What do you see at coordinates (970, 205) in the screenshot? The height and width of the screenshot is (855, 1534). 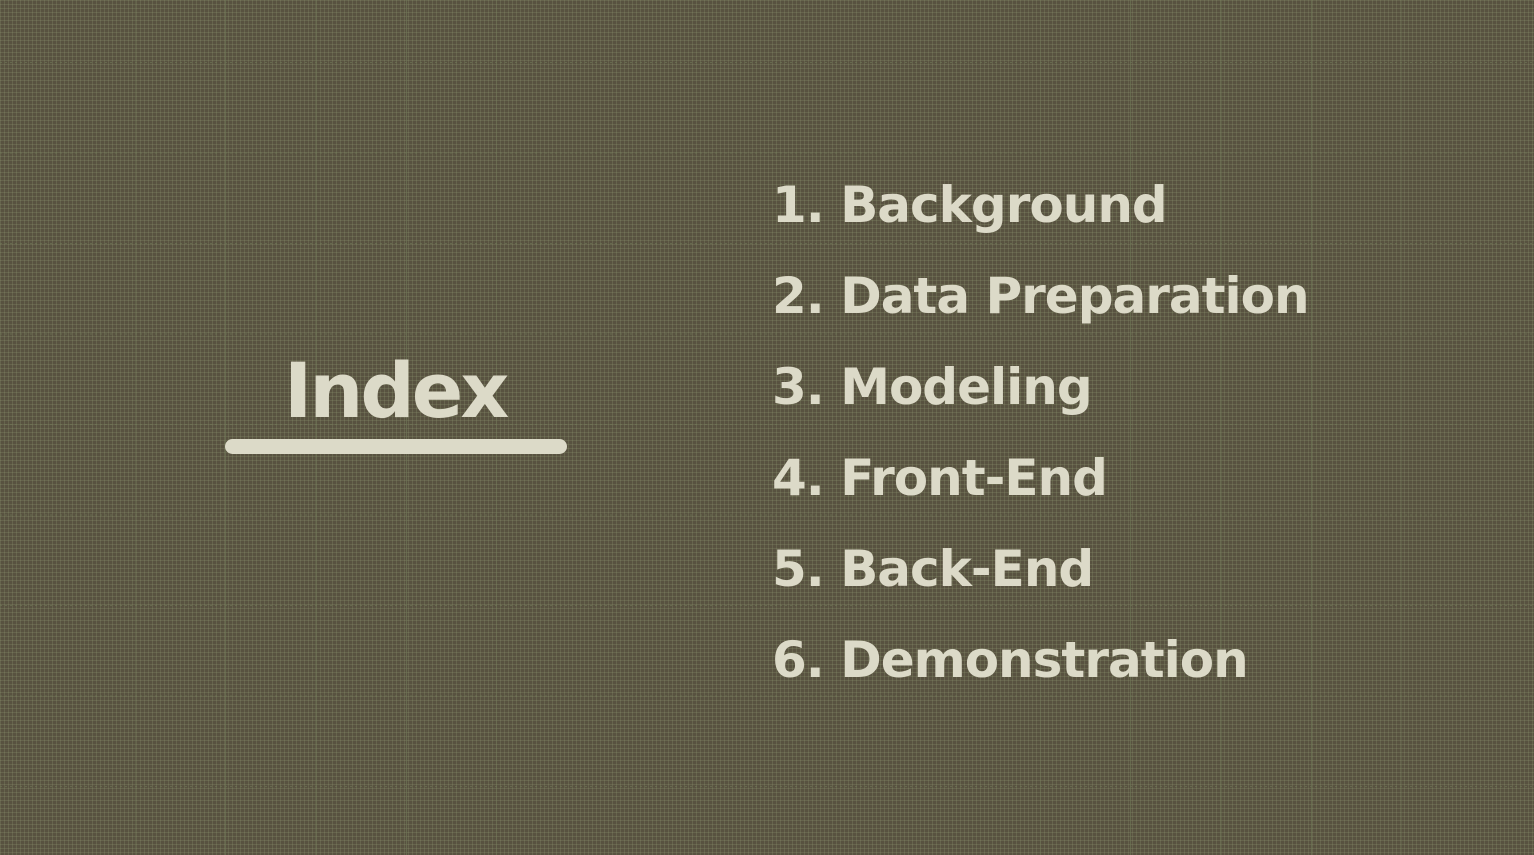 I see `index-item-background: 1. Background` at bounding box center [970, 205].